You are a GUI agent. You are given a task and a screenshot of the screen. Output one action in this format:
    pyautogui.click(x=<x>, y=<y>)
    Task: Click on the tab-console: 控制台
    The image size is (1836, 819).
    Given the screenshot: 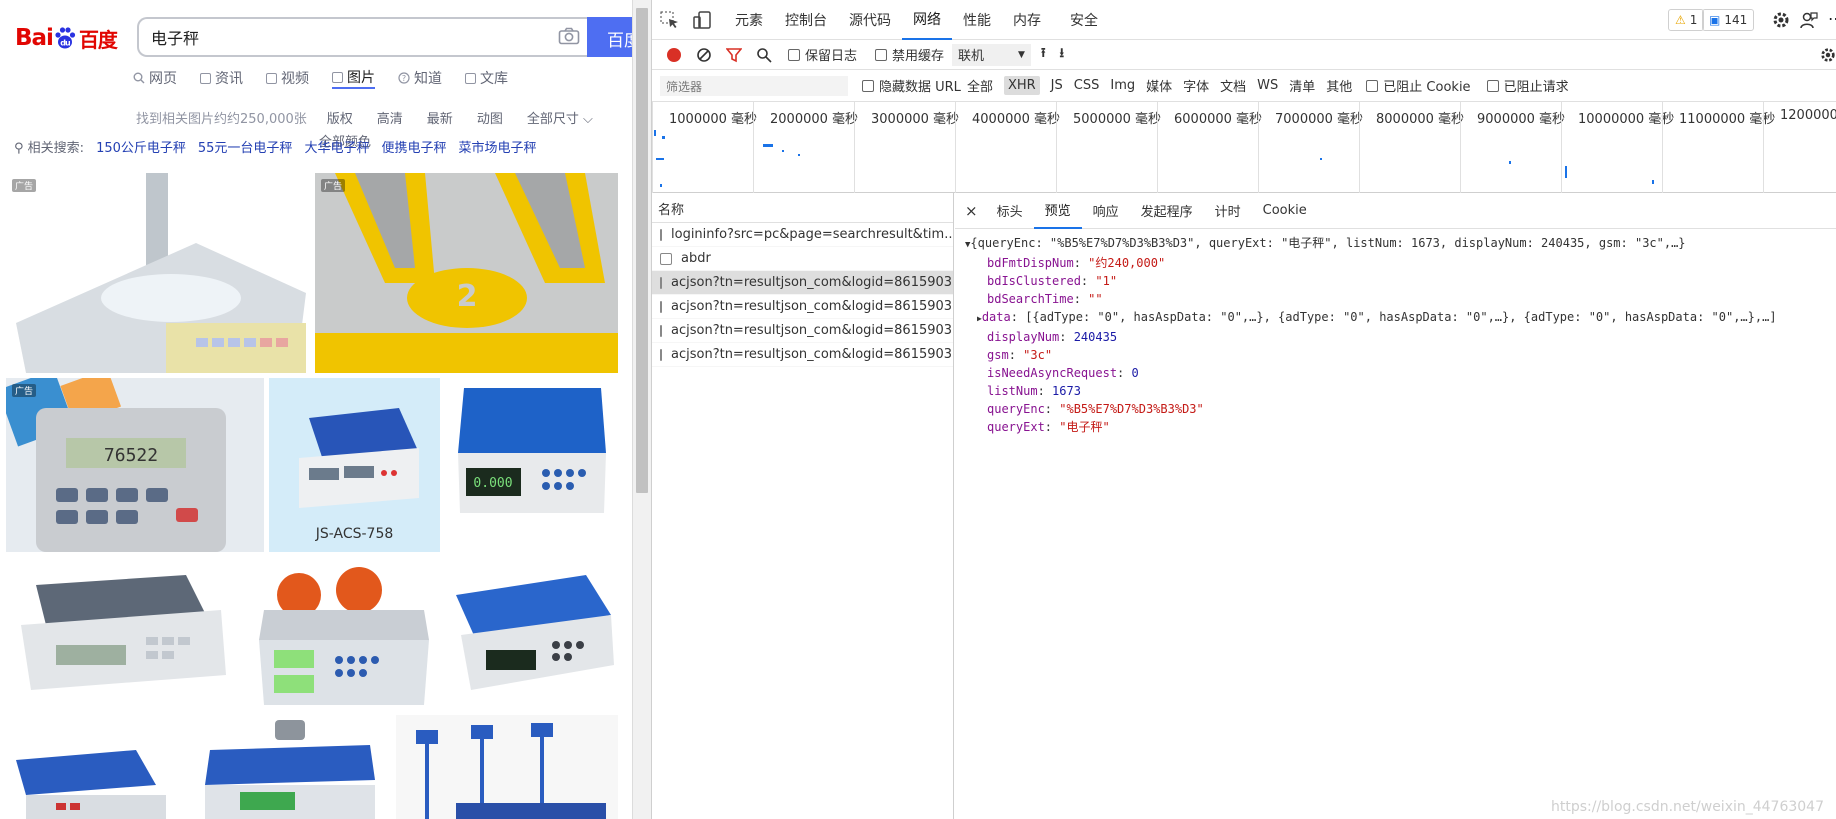 What is the action you would take?
    pyautogui.click(x=806, y=20)
    